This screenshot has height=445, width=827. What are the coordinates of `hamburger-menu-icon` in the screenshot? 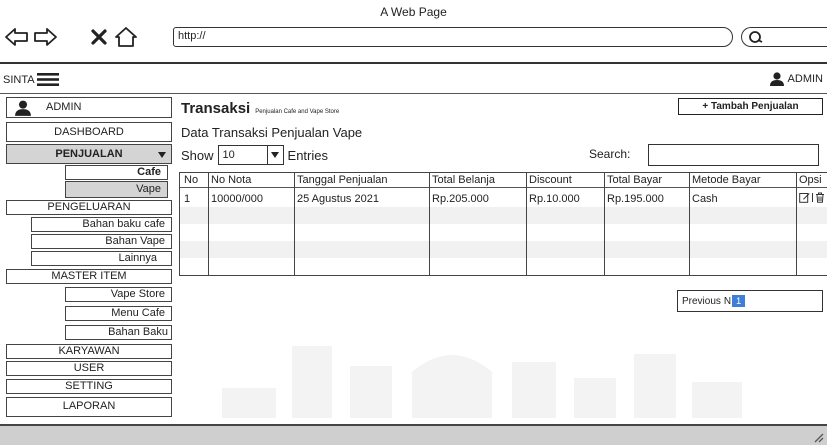 It's located at (47, 79).